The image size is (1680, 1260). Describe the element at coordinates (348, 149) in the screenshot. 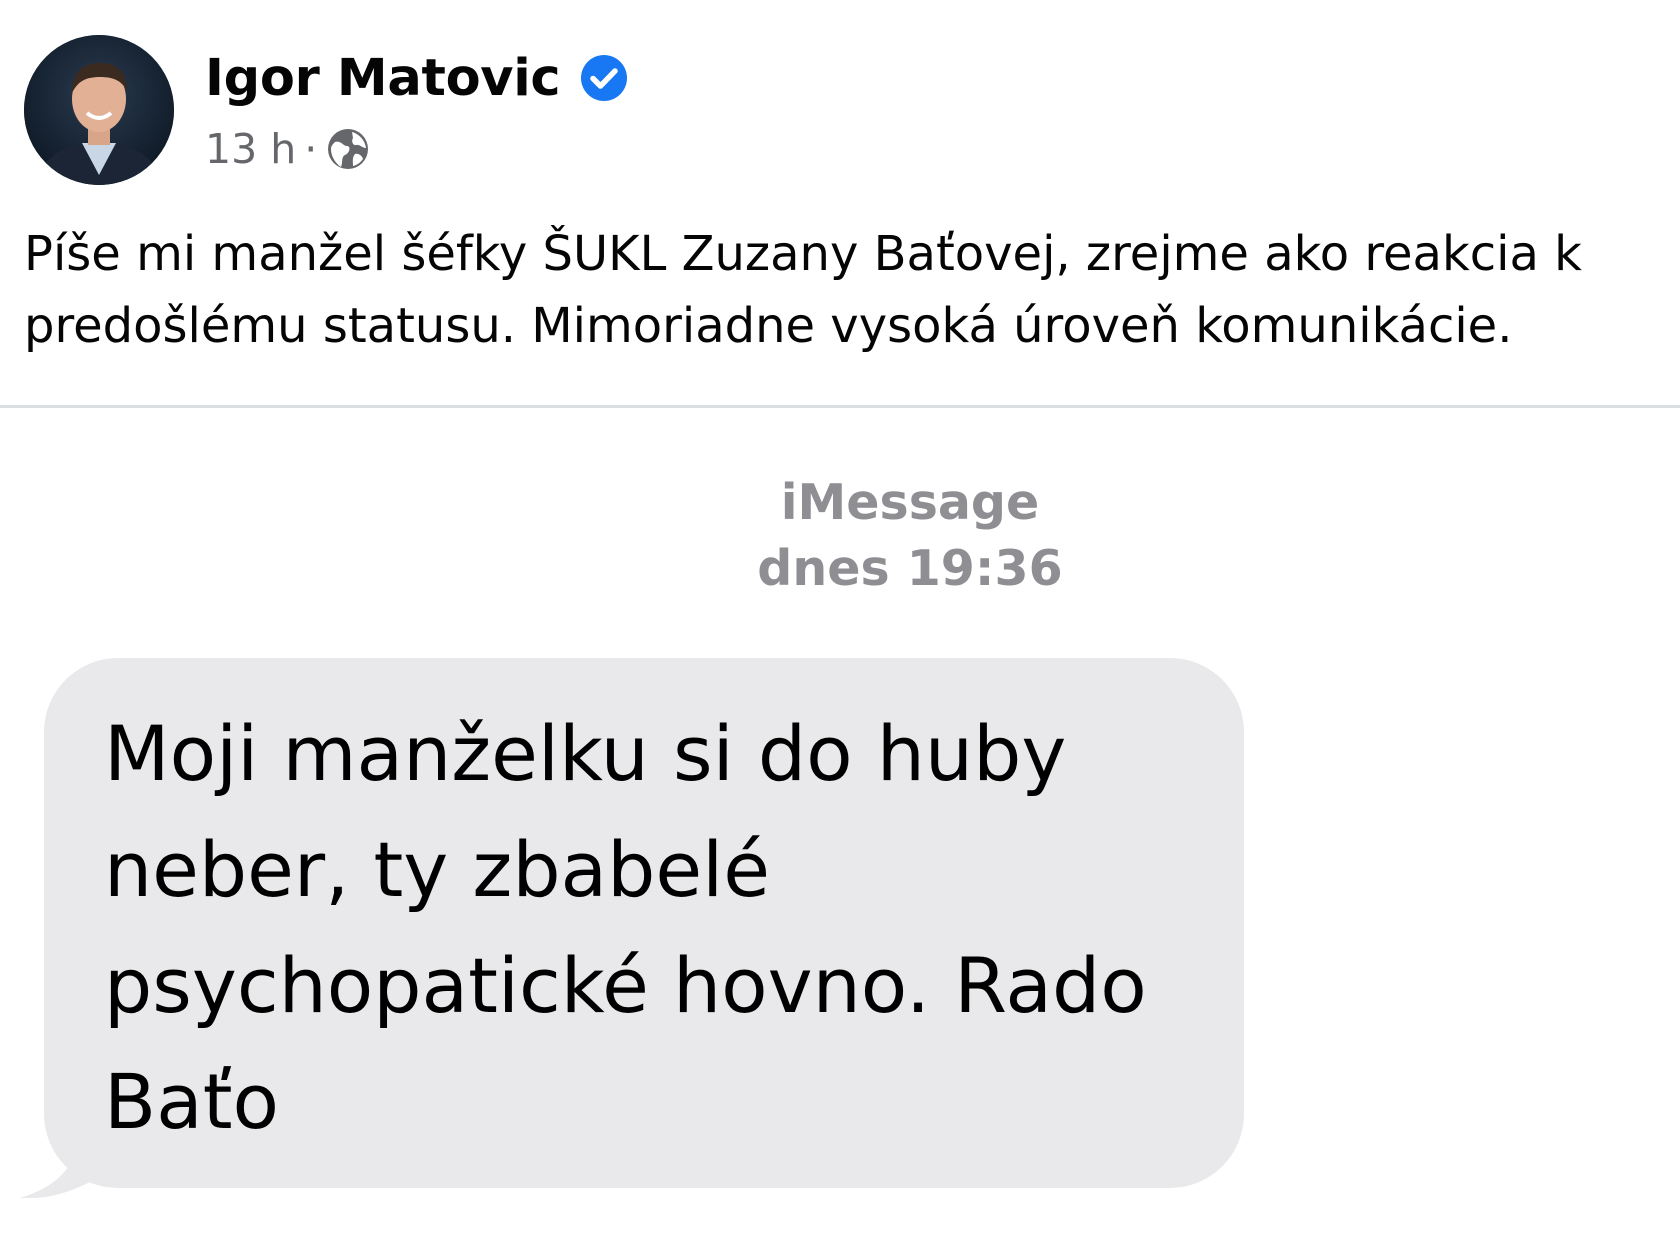

I see `globe-icon` at that location.